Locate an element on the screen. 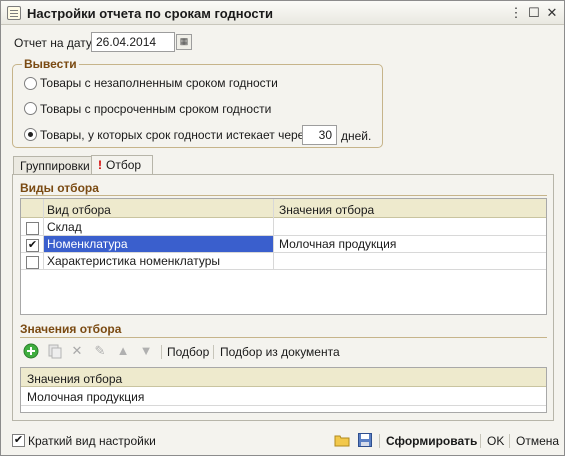 The height and width of the screenshot is (456, 565). folder-open-icon is located at coordinates (342, 440).